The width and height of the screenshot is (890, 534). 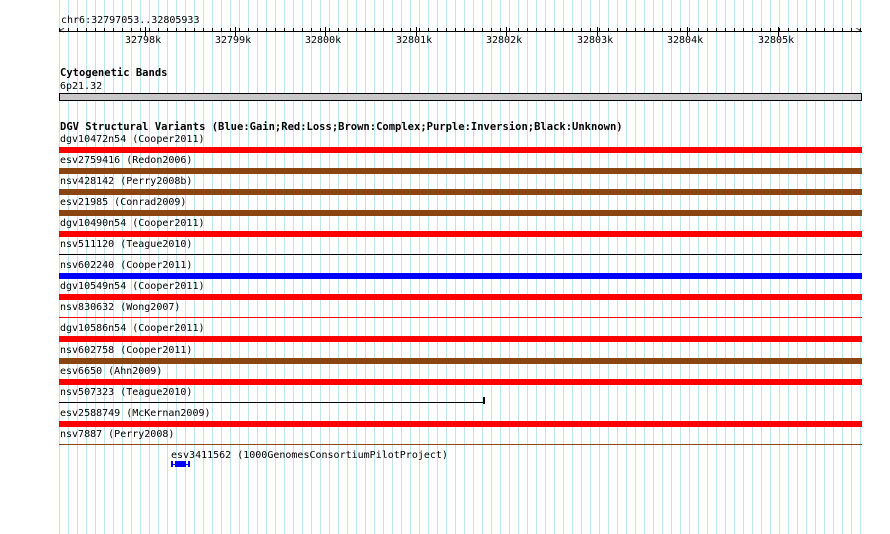 What do you see at coordinates (460, 31) in the screenshot?
I see `ruler-axis` at bounding box center [460, 31].